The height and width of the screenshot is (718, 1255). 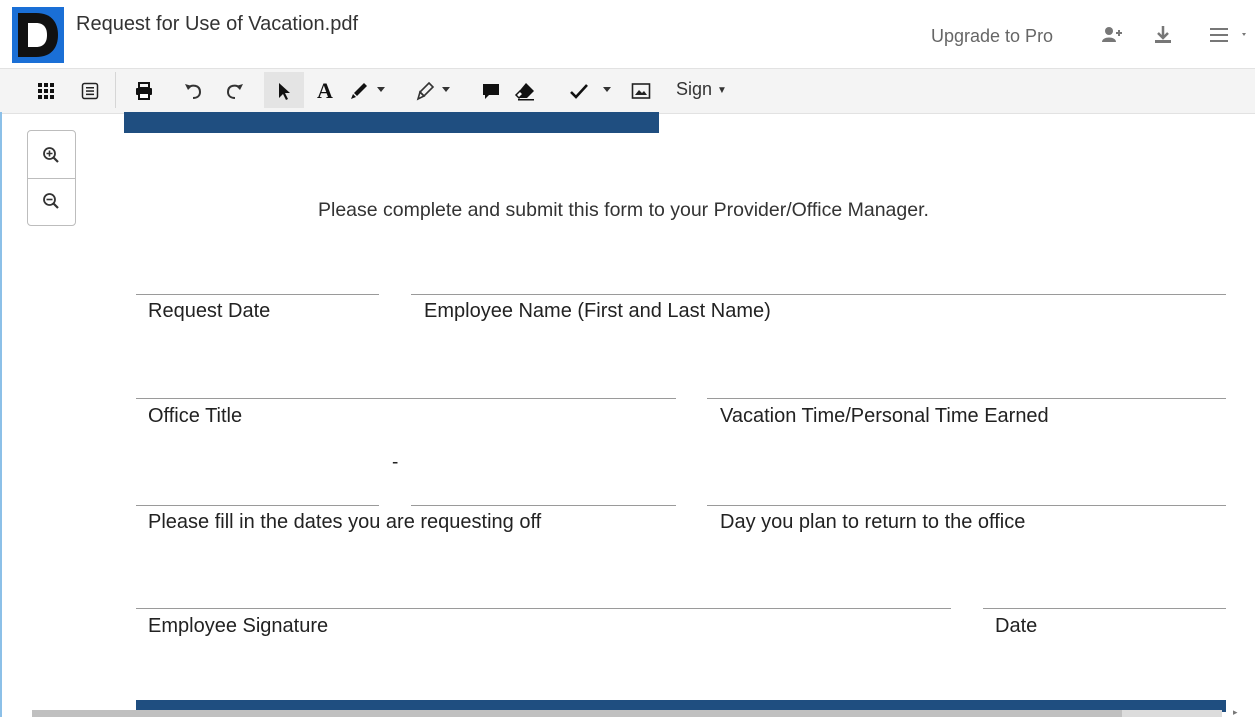 What do you see at coordinates (818, 294) in the screenshot?
I see `employee-name-line` at bounding box center [818, 294].